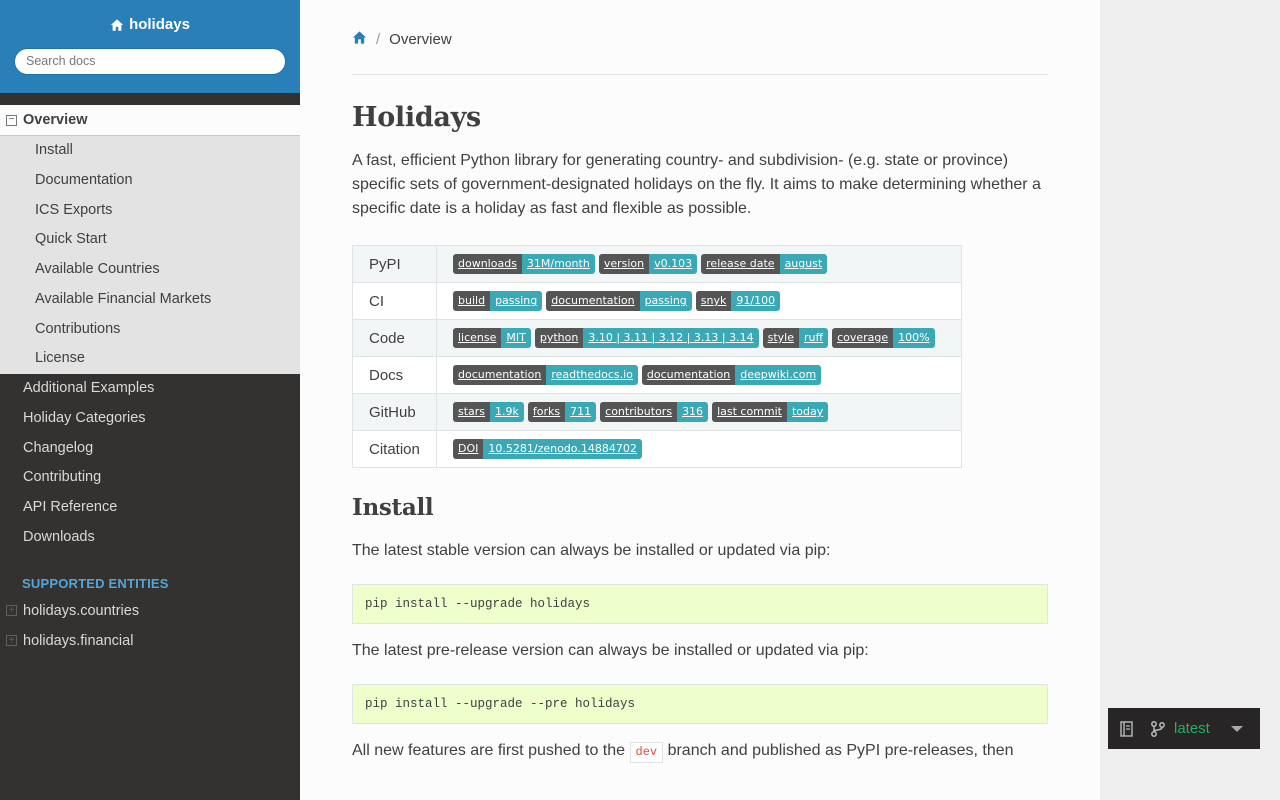 Image resolution: width=1280 pixels, height=800 pixels. What do you see at coordinates (150, 211) in the screenshot?
I see `sidebar-subitem-ics-exports: ICS Exports` at bounding box center [150, 211].